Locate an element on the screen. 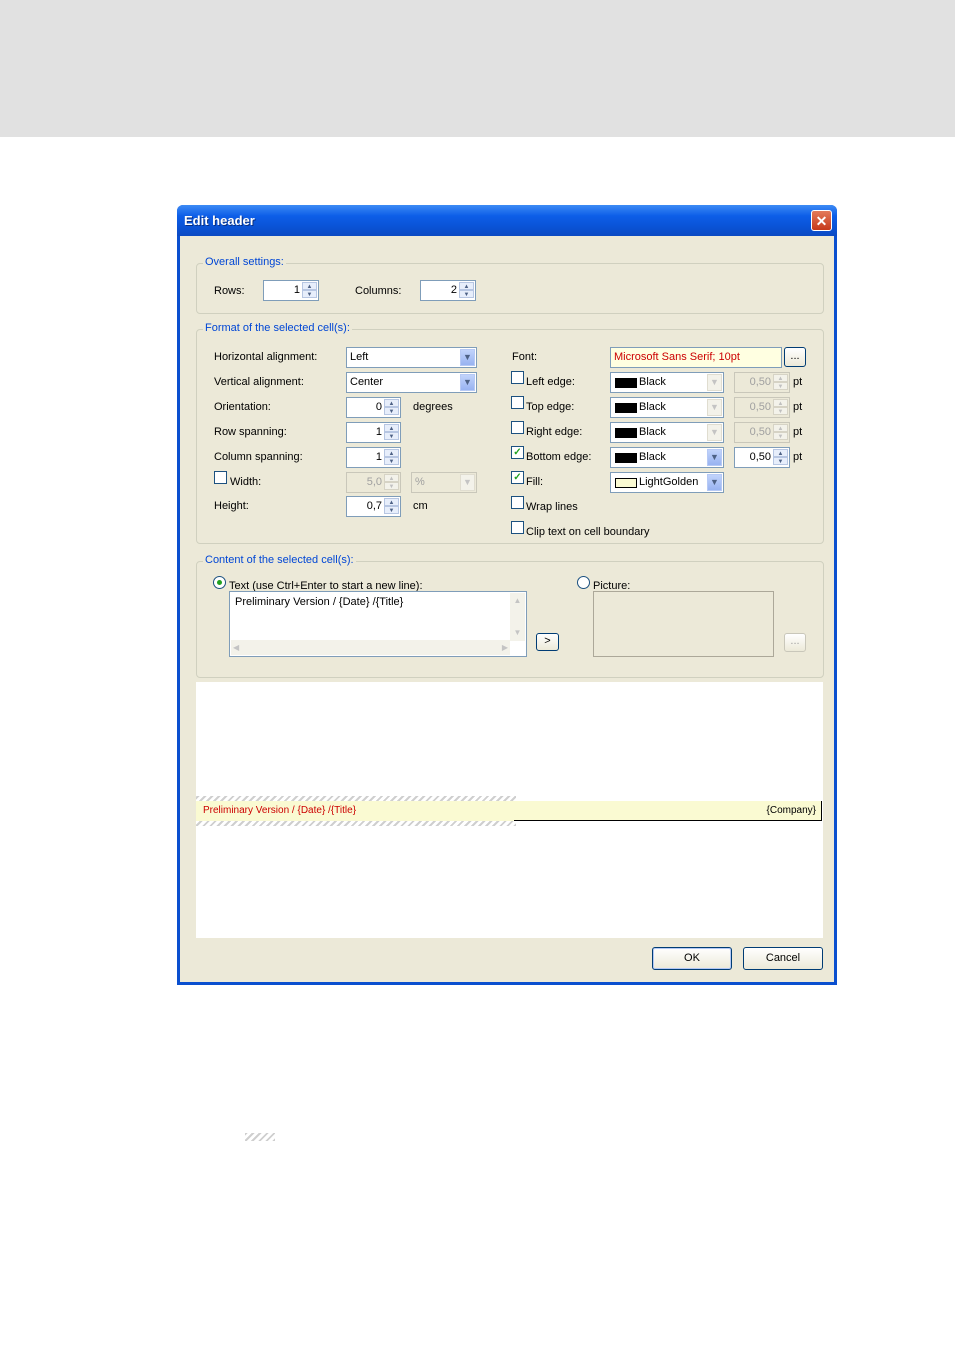  bottom-edge-spin: ▲ ▼ is located at coordinates (780, 457).